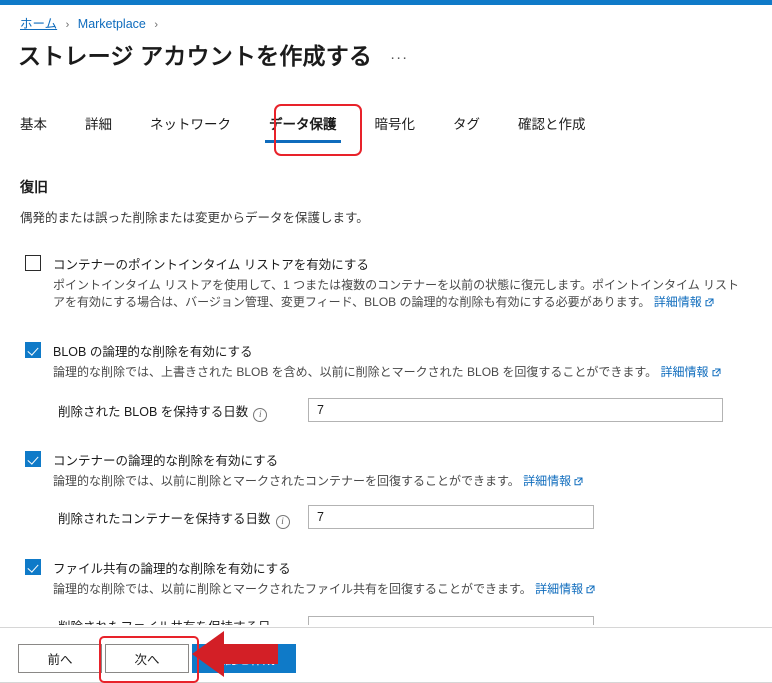 The width and height of the screenshot is (772, 683). I want to click on learn-more-link-file-share-soft-delete: 詳細情報, so click(565, 589).